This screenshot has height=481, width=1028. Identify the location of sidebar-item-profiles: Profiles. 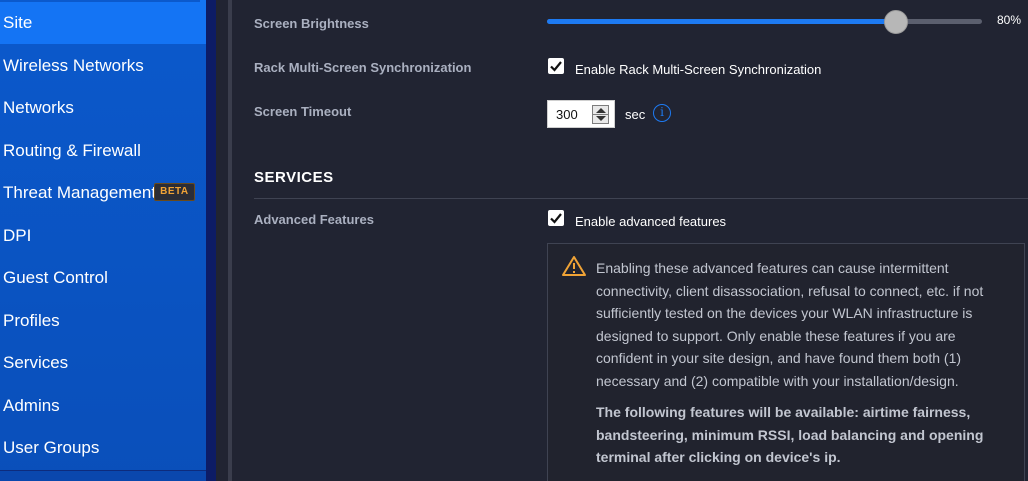
(103, 321).